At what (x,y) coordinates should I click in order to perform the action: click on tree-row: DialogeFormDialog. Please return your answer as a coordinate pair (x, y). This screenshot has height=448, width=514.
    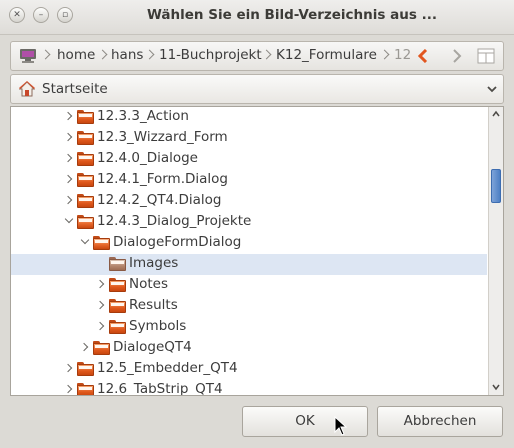
    Looking at the image, I should click on (249, 243).